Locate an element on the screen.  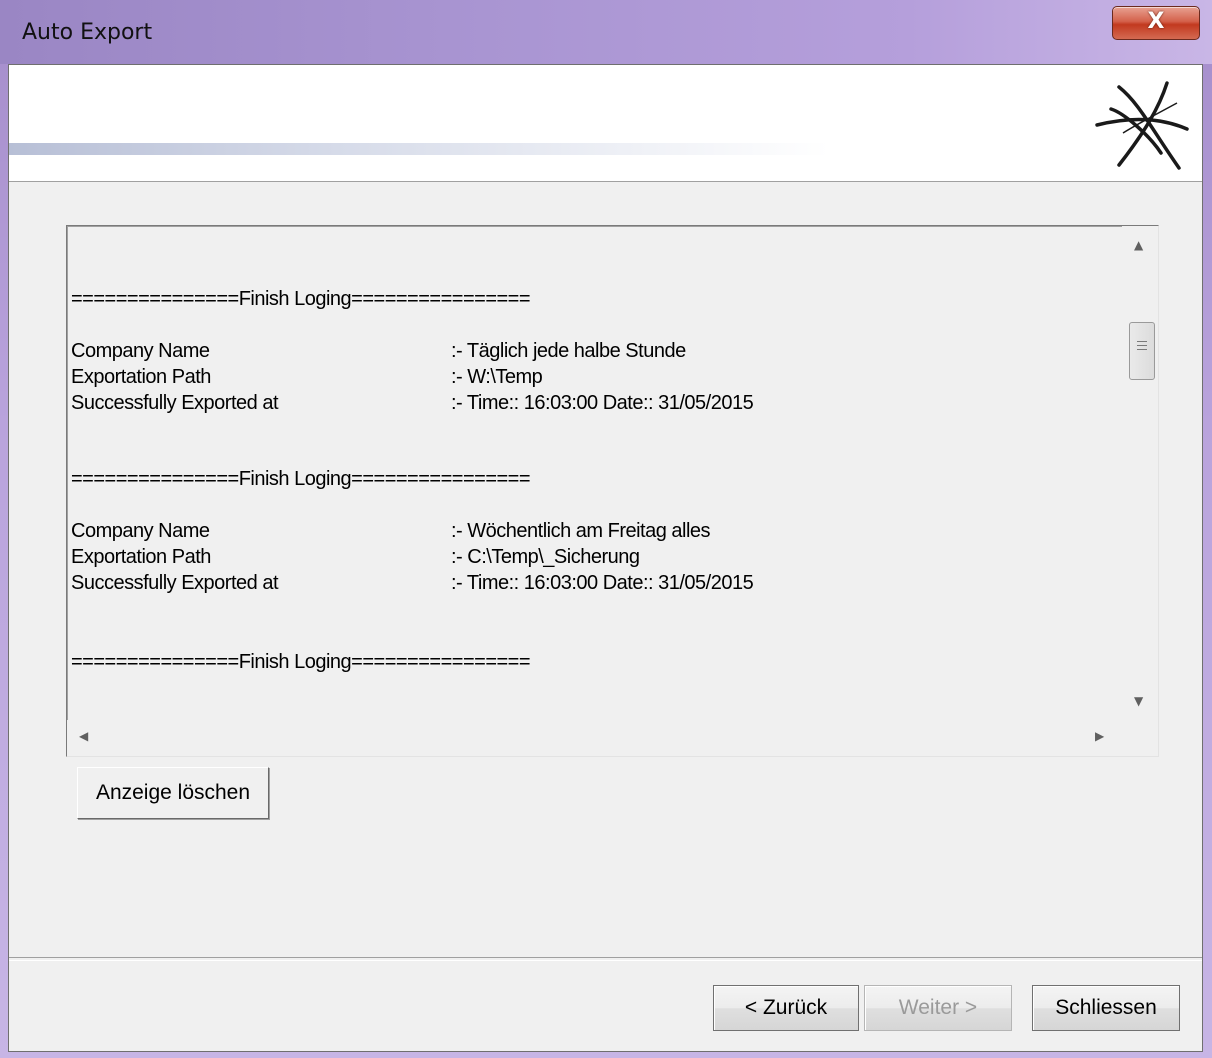
log-row-path: Exportation Path :- C:\Temp\_Sicherung is located at coordinates (355, 557).